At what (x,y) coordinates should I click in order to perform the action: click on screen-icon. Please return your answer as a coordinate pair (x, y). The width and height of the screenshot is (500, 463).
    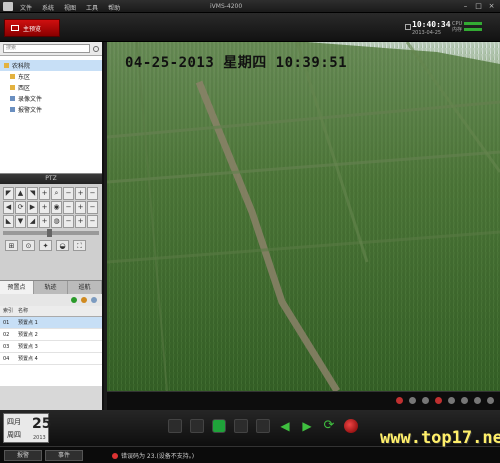
    Looking at the image, I should click on (408, 27).